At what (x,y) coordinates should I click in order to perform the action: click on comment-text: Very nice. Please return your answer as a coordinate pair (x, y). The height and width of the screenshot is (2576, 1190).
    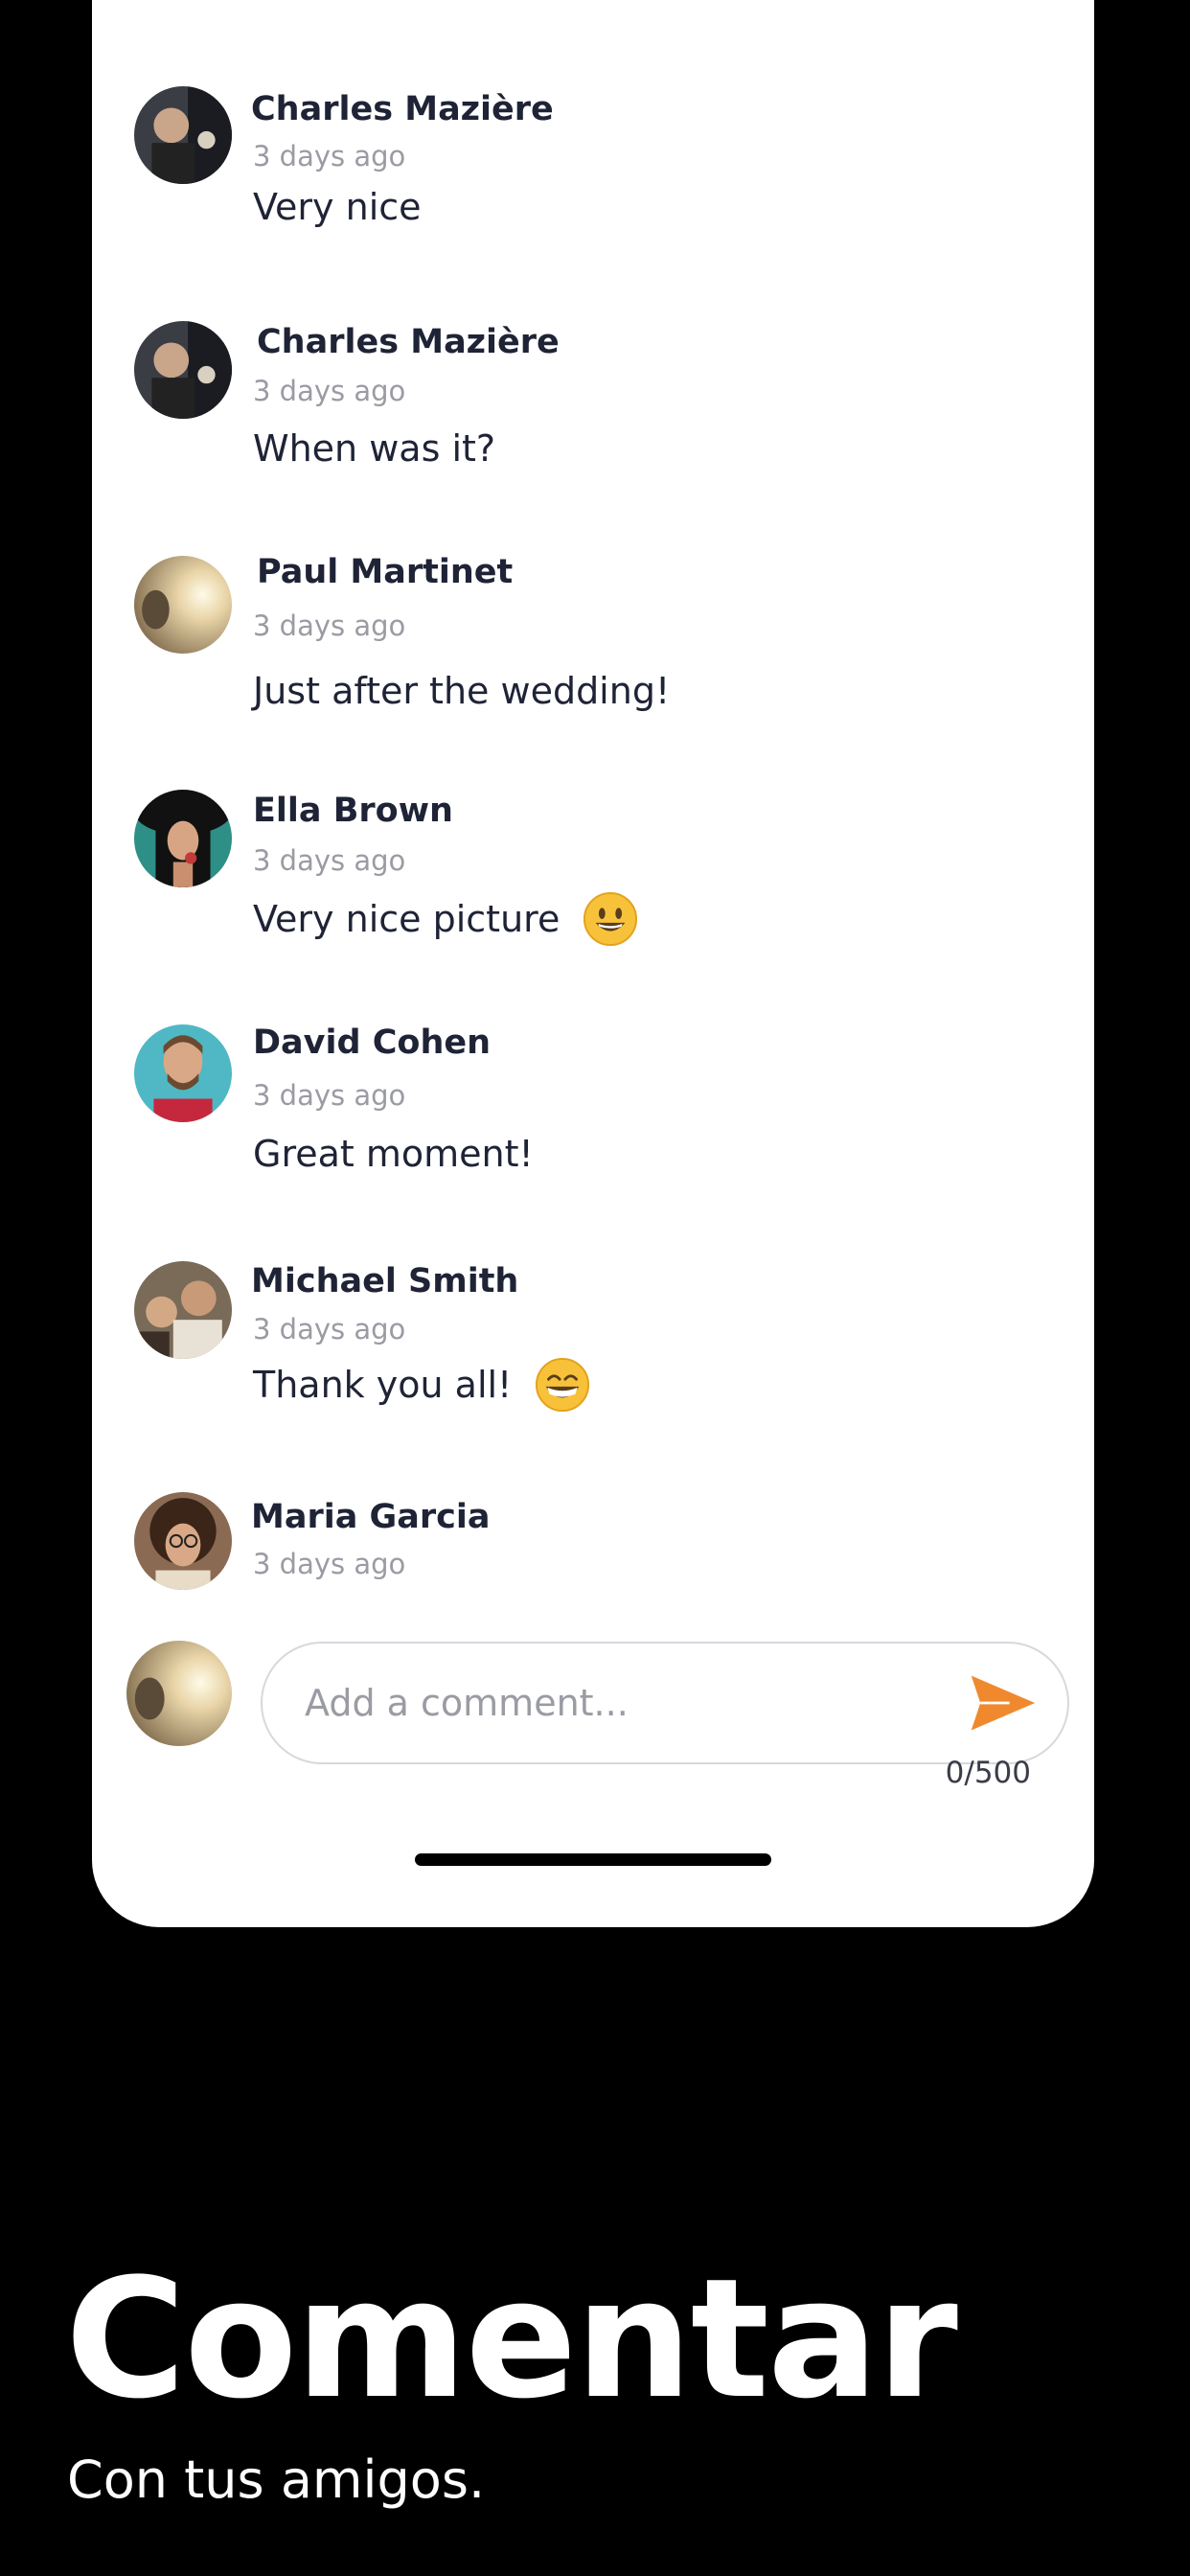
    Looking at the image, I should click on (338, 207).